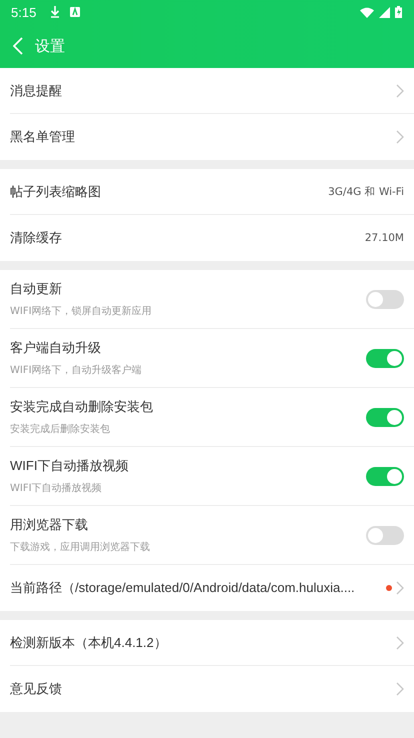  What do you see at coordinates (56, 191) in the screenshot?
I see `row-label: 帖子列表缩略图` at bounding box center [56, 191].